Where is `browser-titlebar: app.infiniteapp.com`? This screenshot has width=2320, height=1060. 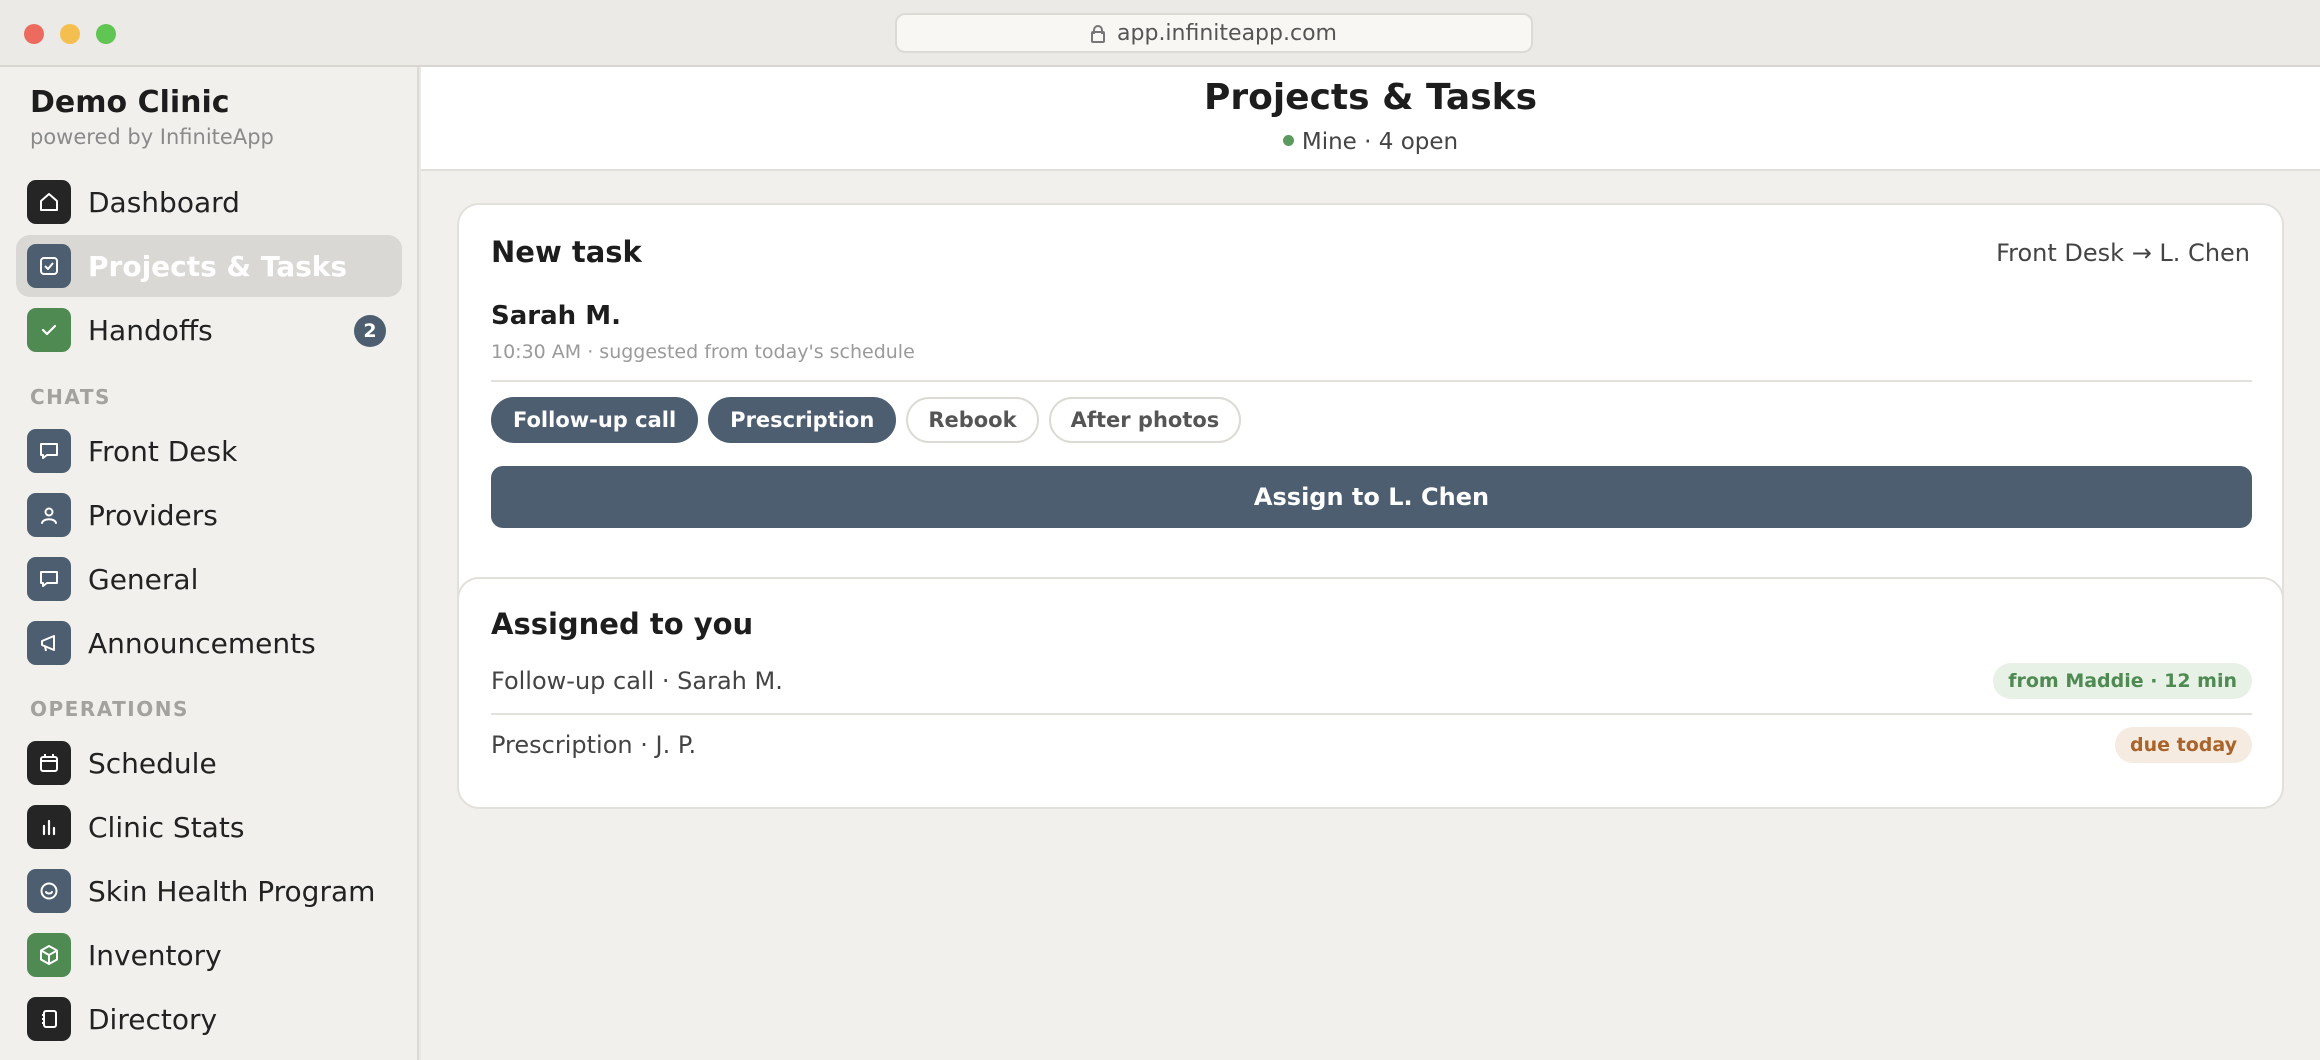
browser-titlebar: app.infiniteapp.com is located at coordinates (1160, 33).